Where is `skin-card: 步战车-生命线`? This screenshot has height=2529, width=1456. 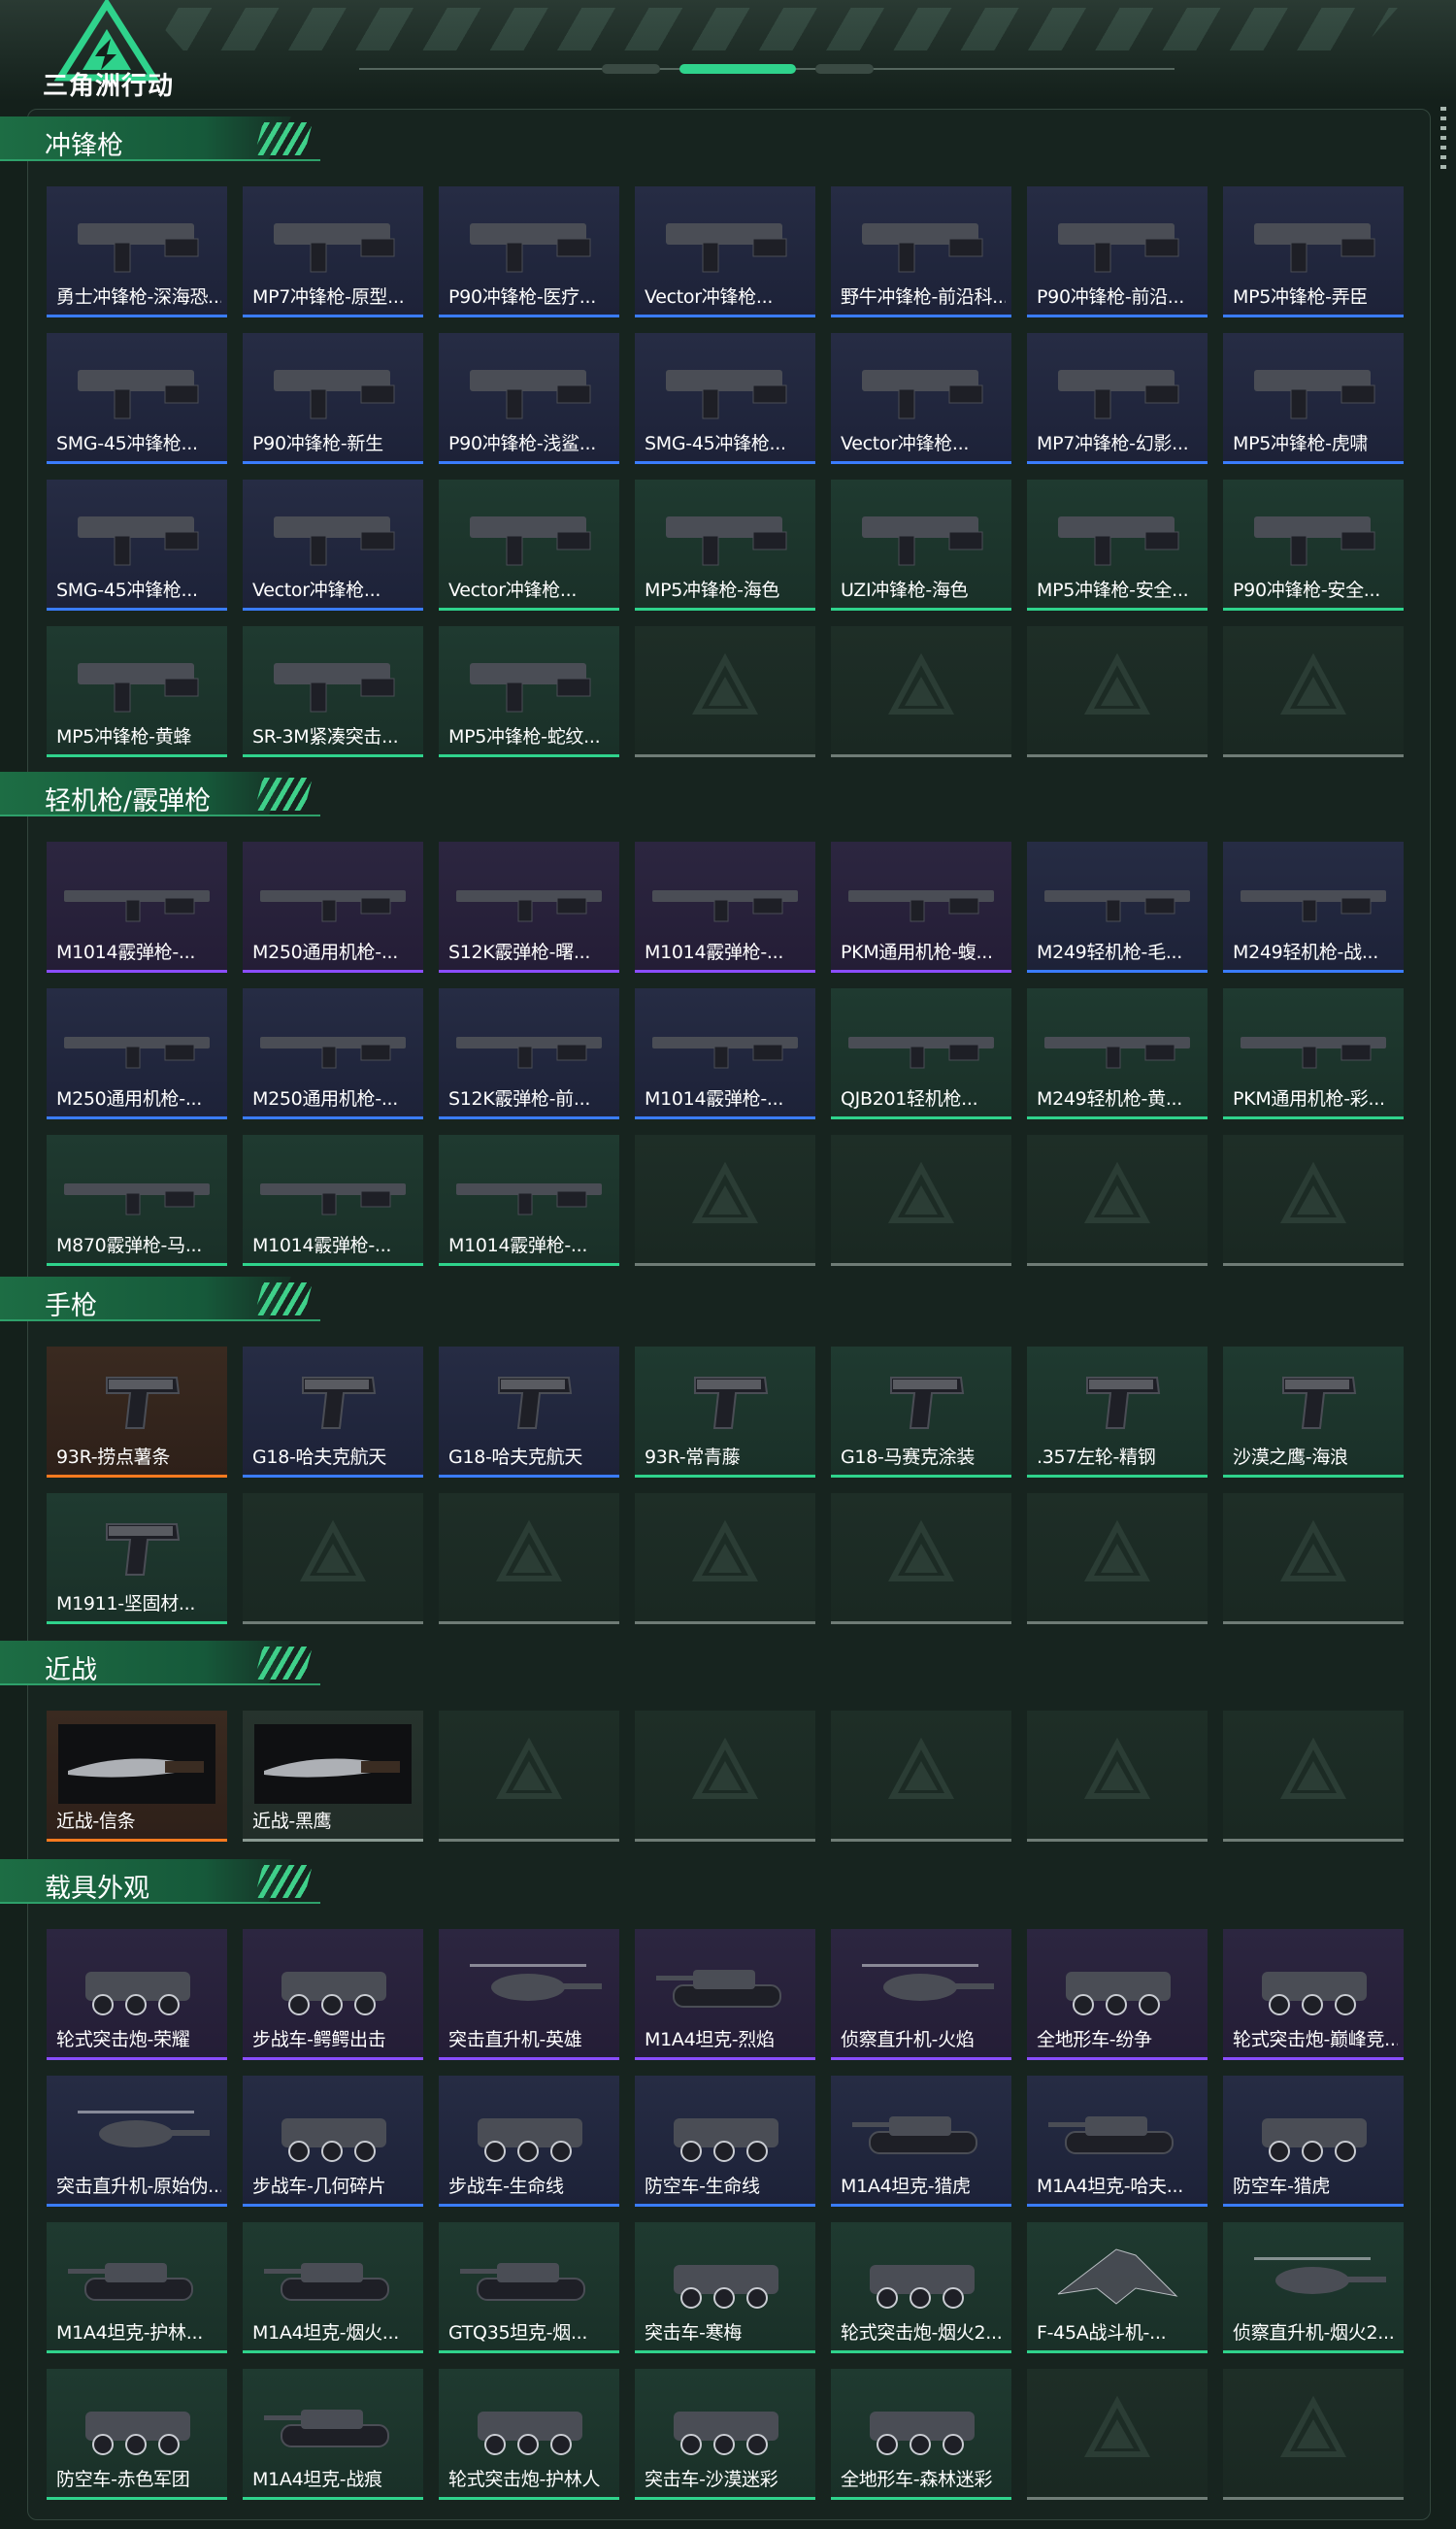
skin-card: 步战车-生命线 is located at coordinates (529, 2141).